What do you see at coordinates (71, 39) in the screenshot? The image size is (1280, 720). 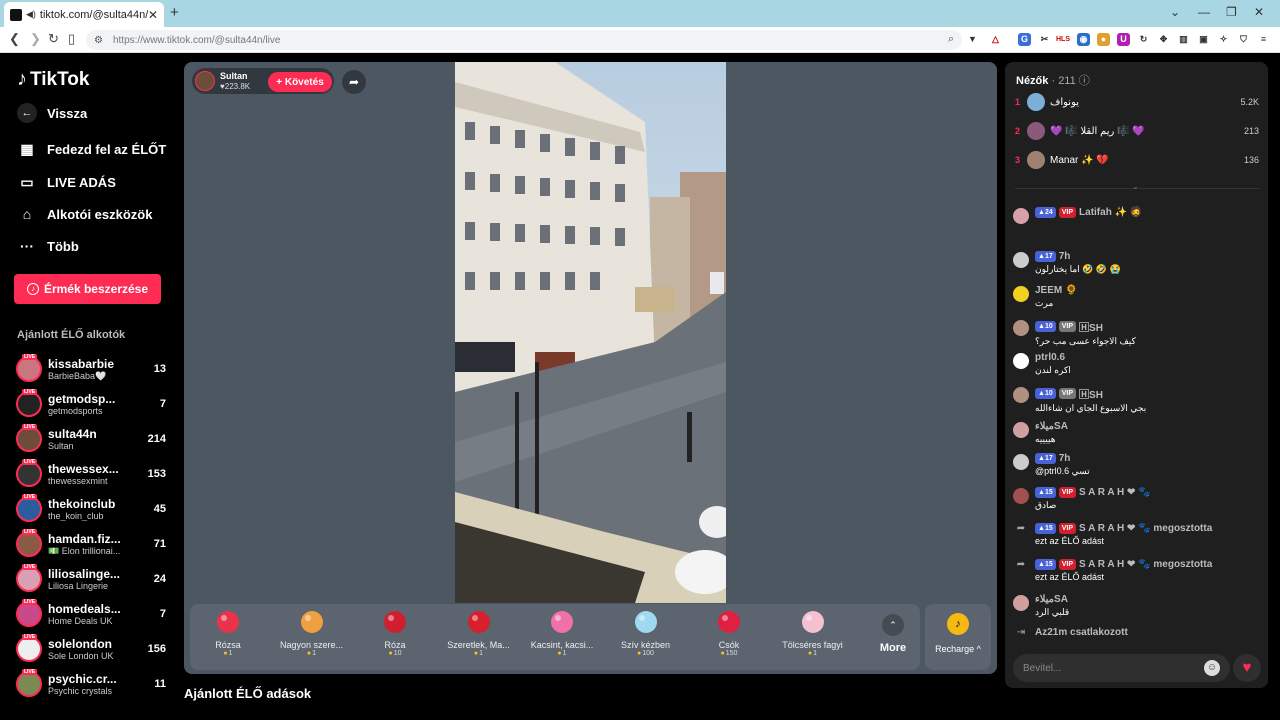 I see `bookmark-icon: ▯` at bounding box center [71, 39].